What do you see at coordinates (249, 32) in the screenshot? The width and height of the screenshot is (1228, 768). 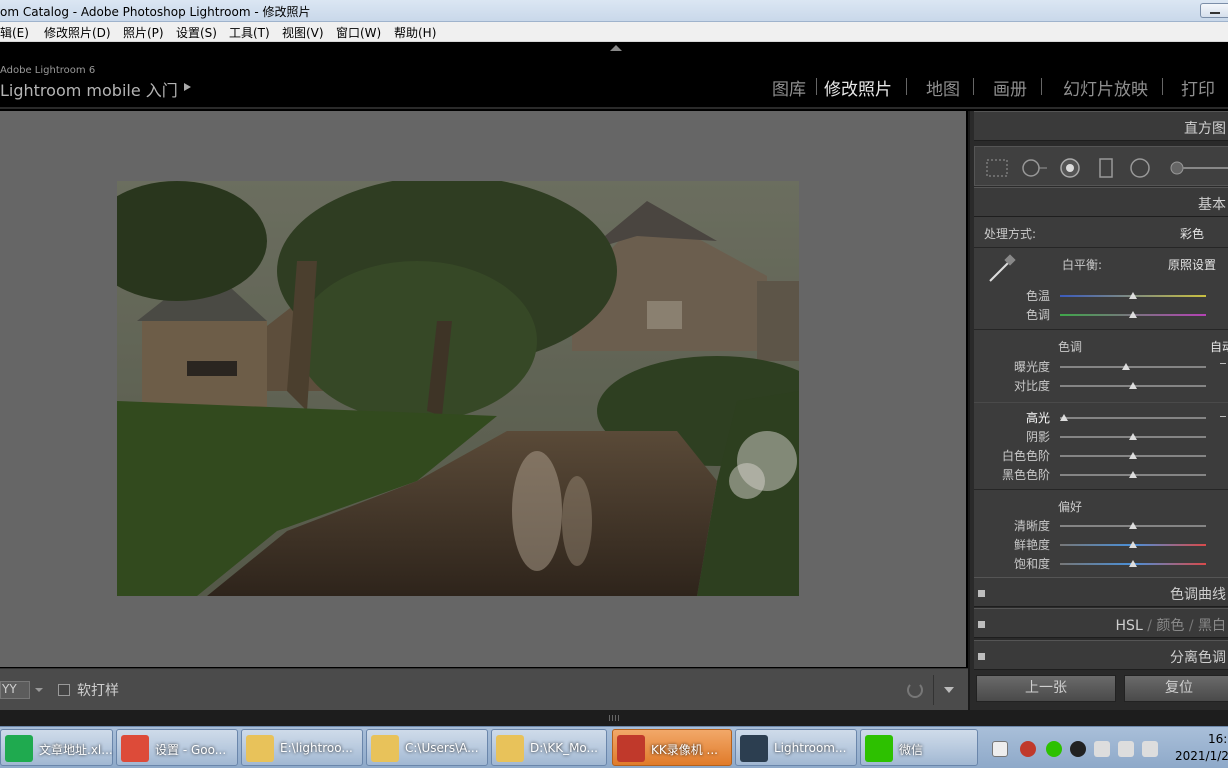 I see `menu-tools: 工具(T)` at bounding box center [249, 32].